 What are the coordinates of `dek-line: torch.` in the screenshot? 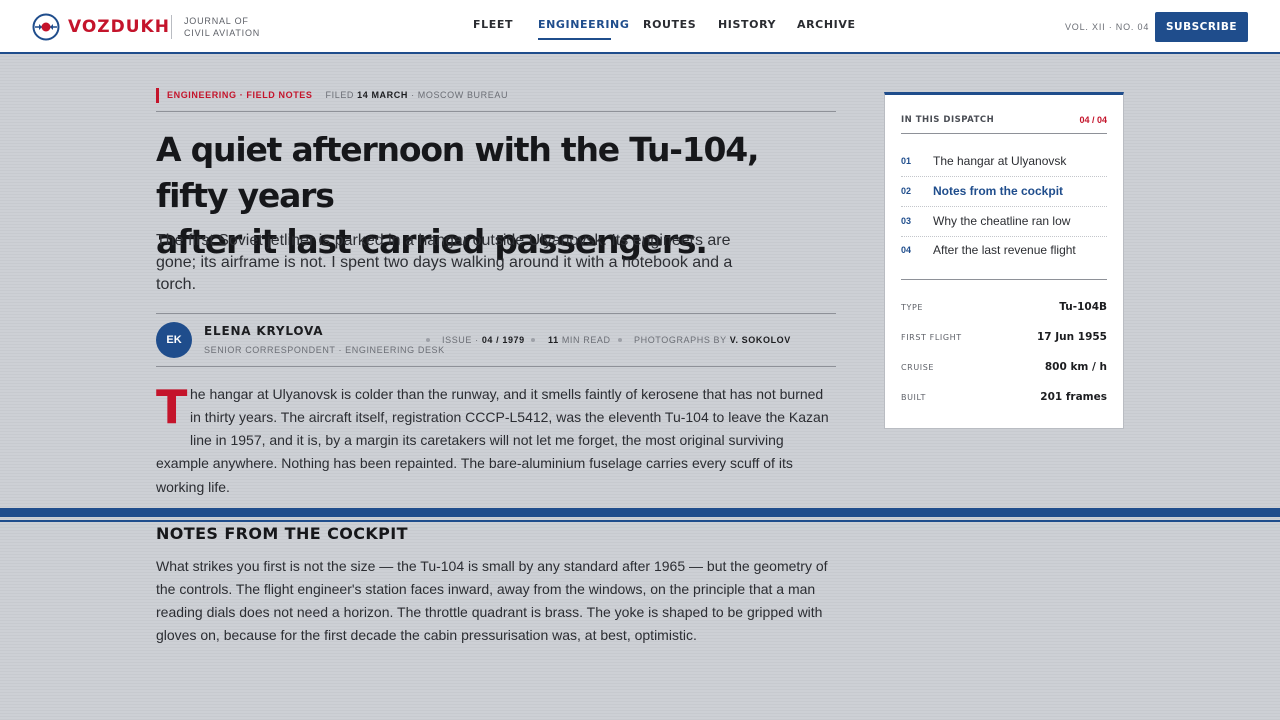 It's located at (176, 284).